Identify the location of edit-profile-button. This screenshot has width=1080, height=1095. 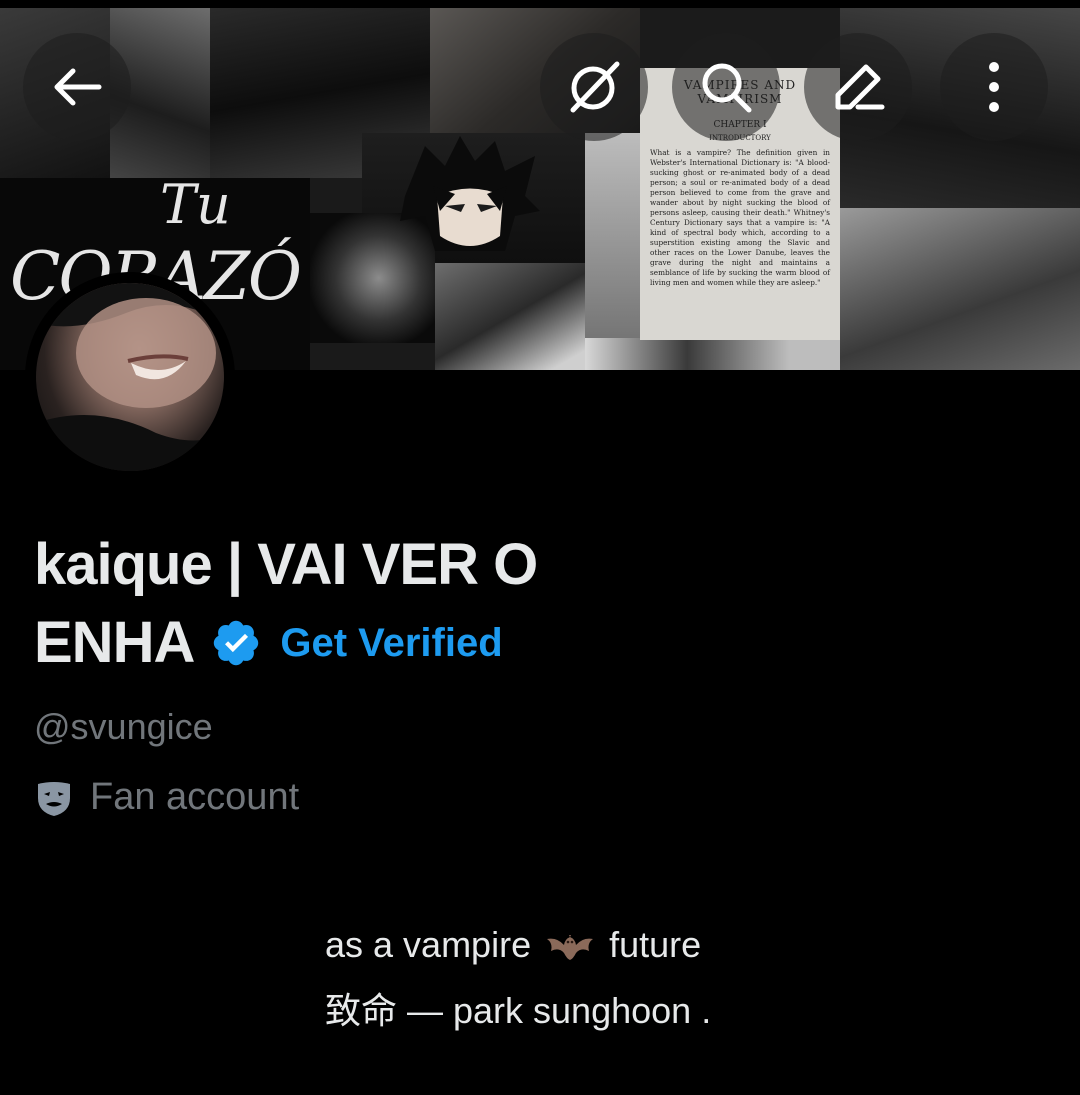
(858, 87).